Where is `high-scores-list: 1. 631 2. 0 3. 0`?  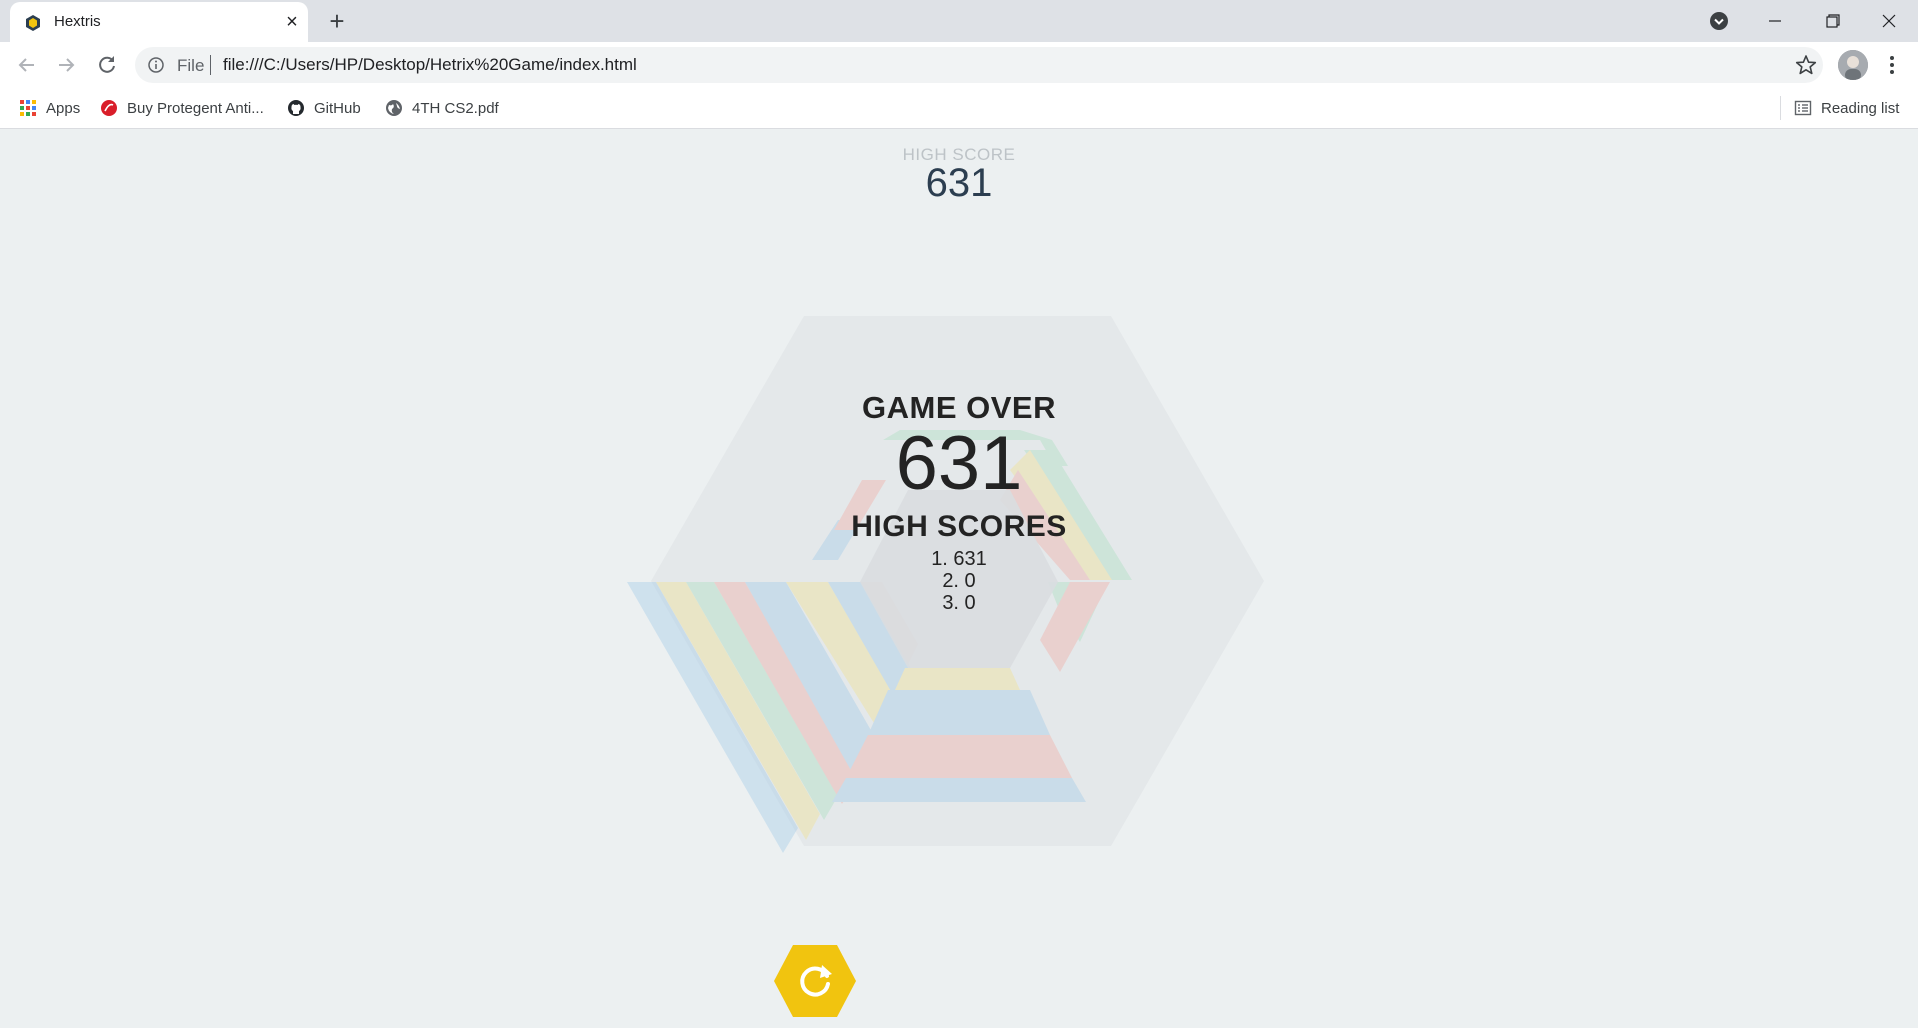 high-scores-list: 1. 631 2. 0 3. 0 is located at coordinates (959, 581).